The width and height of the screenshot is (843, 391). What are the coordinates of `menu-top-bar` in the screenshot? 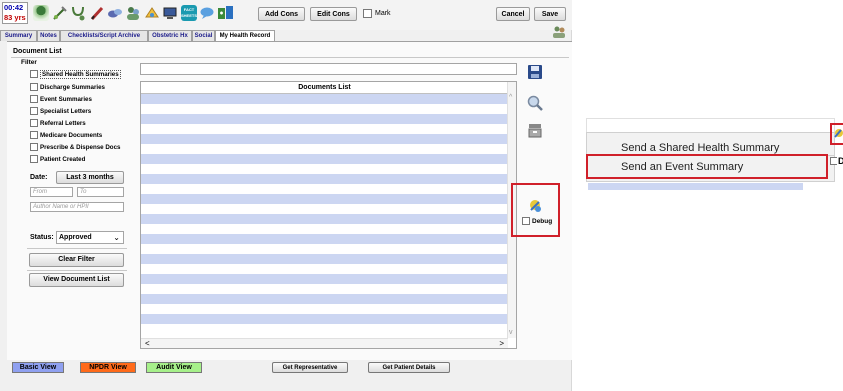 It's located at (710, 125).